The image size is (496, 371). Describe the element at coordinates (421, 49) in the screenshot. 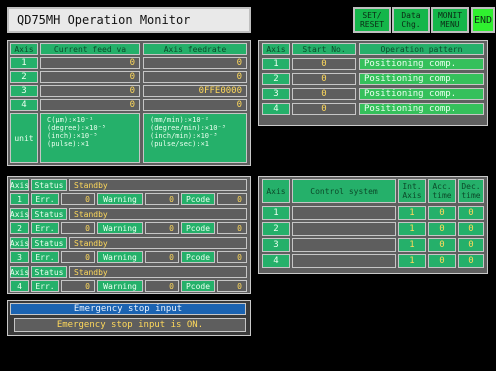

I see `operation-table-header-pattern: Operation pattern` at that location.